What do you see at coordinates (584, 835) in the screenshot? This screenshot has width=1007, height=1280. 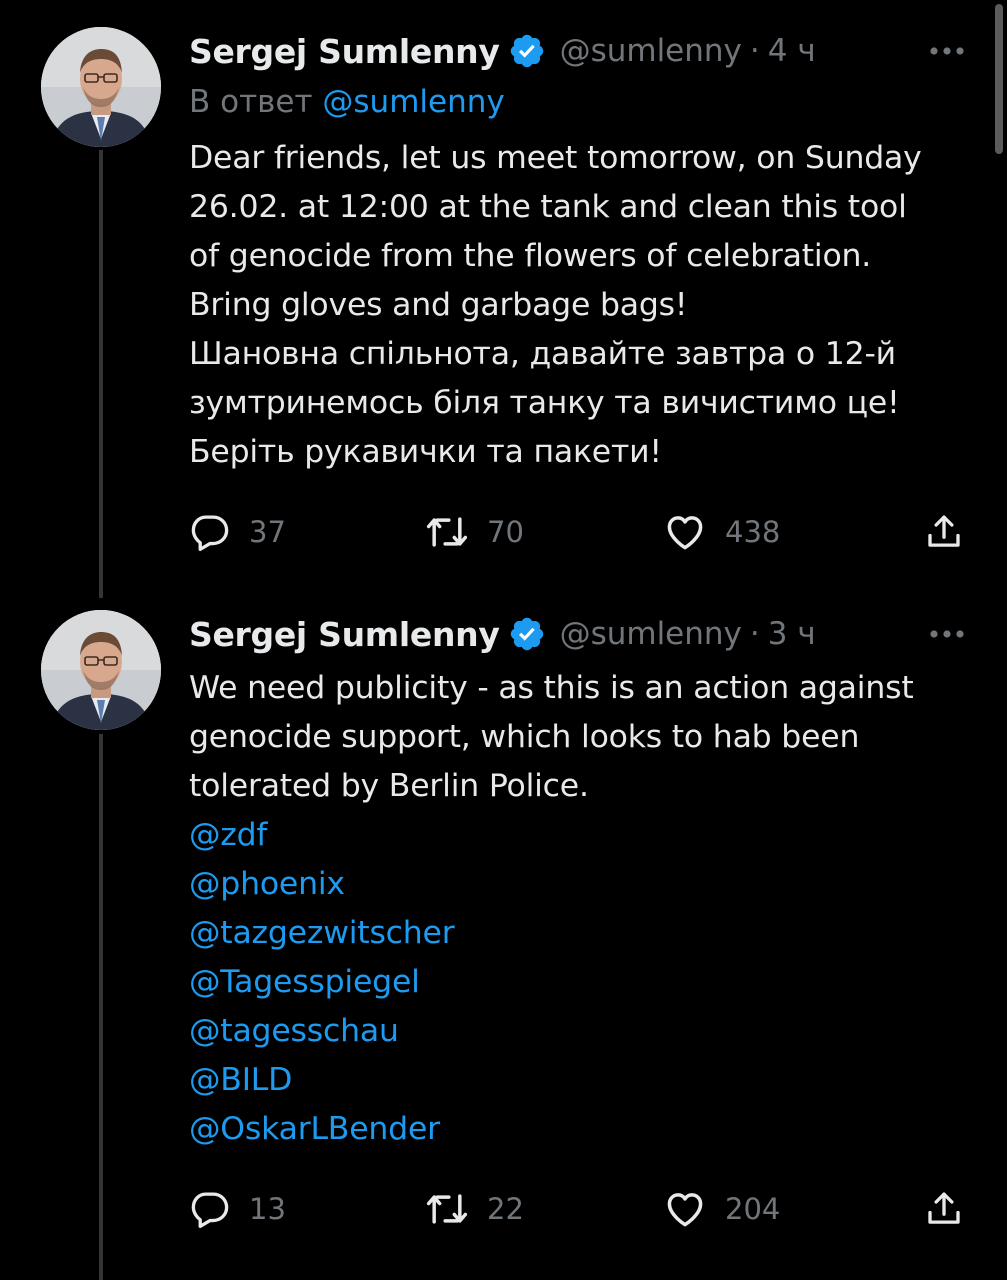 I see `mention-link: @zdf` at bounding box center [584, 835].